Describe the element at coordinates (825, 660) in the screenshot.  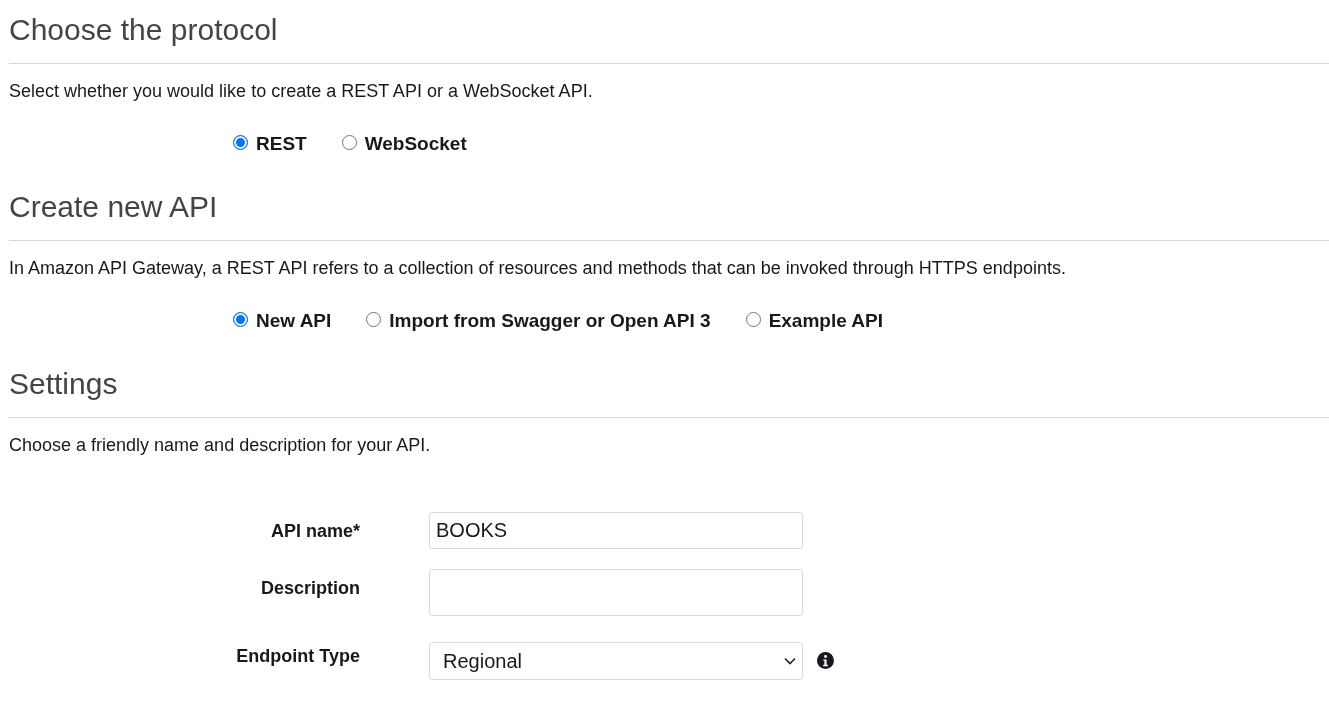
I see `info-icon` at that location.